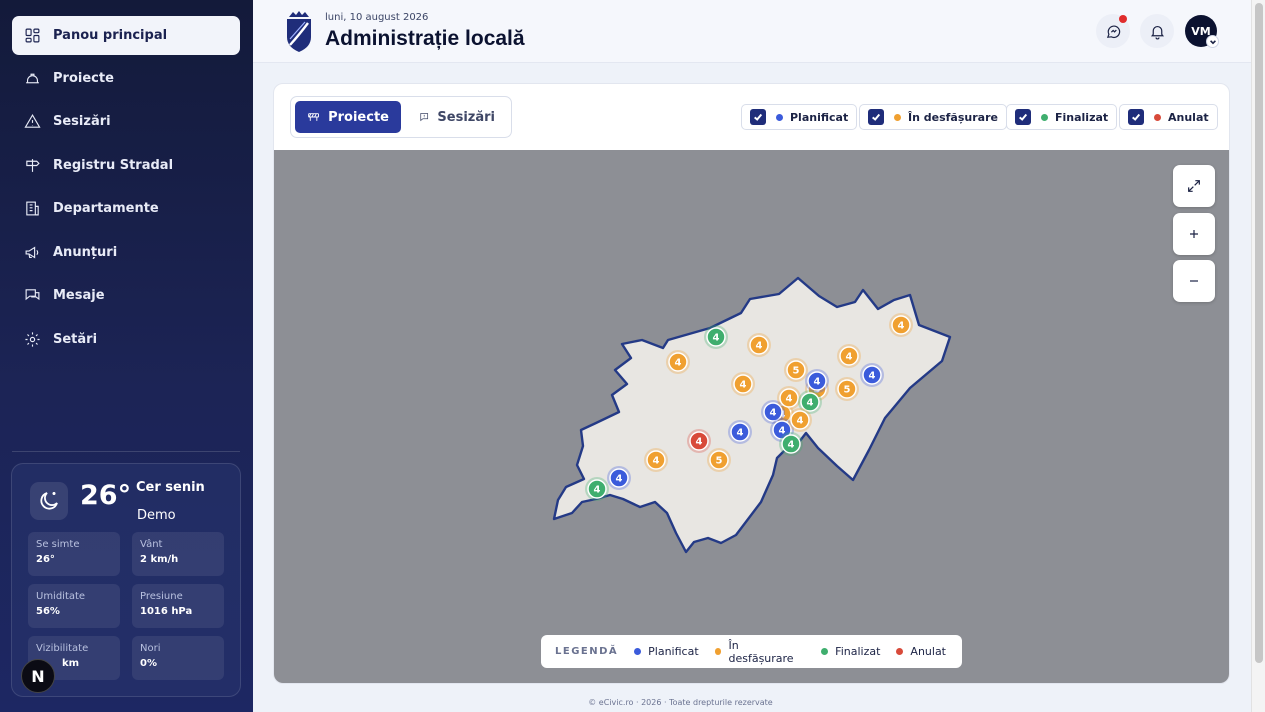 The height and width of the screenshot is (712, 1265). I want to click on zoom-out-button, so click(1194, 281).